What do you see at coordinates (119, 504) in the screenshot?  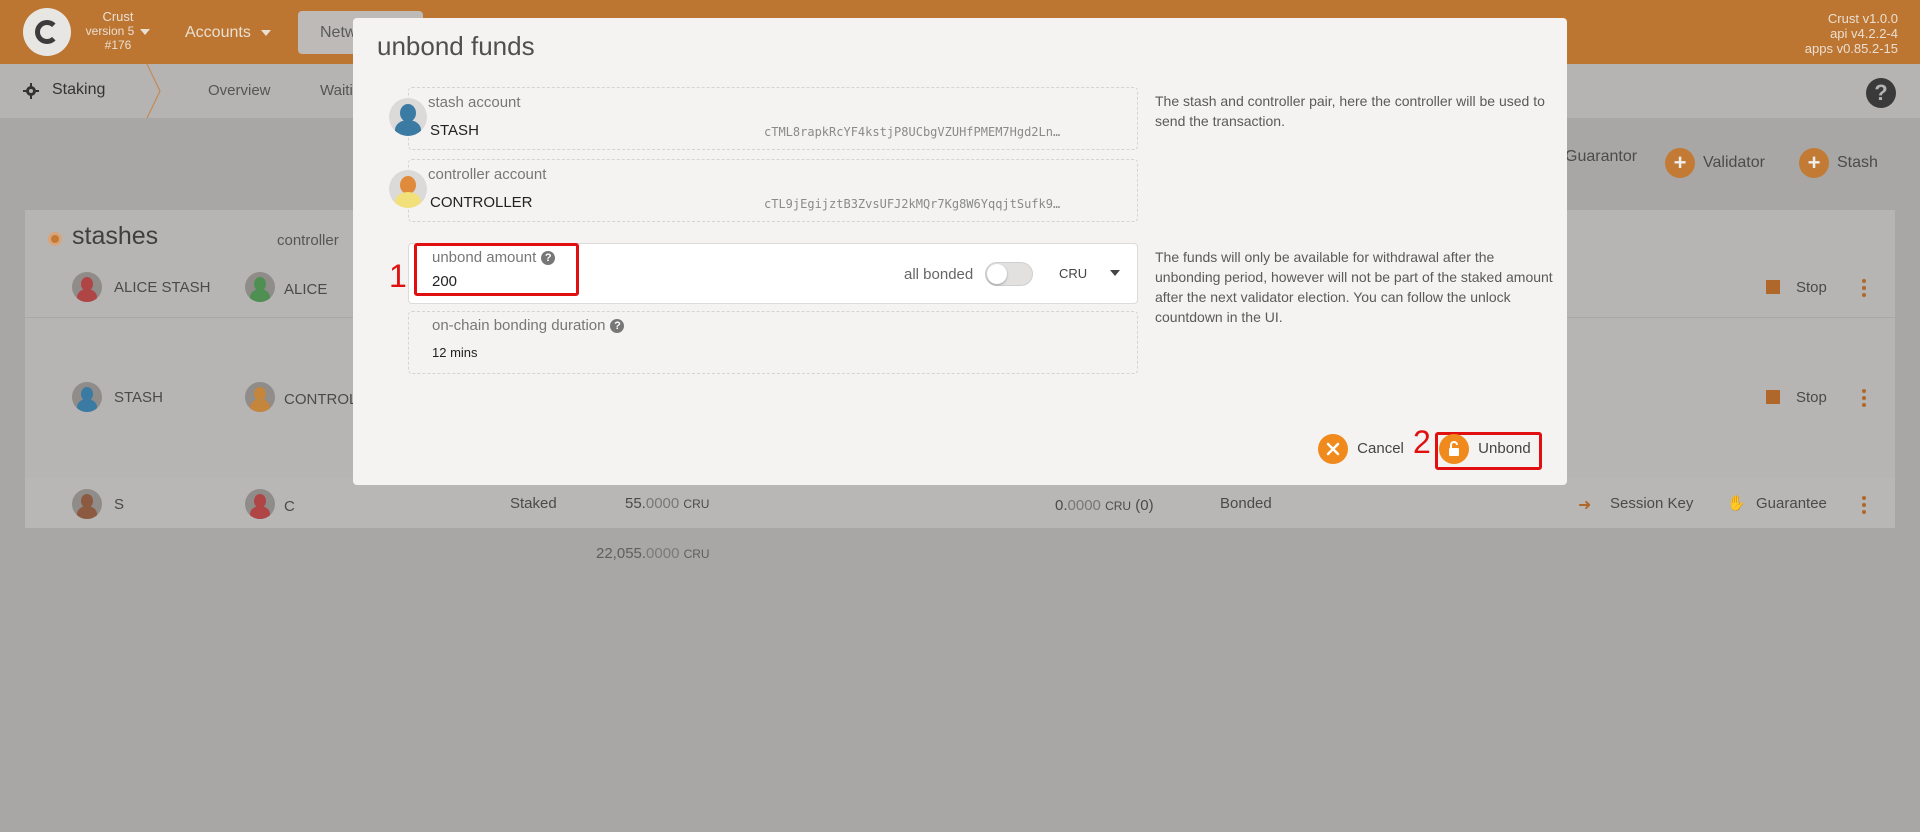 I see `stash-name: S` at bounding box center [119, 504].